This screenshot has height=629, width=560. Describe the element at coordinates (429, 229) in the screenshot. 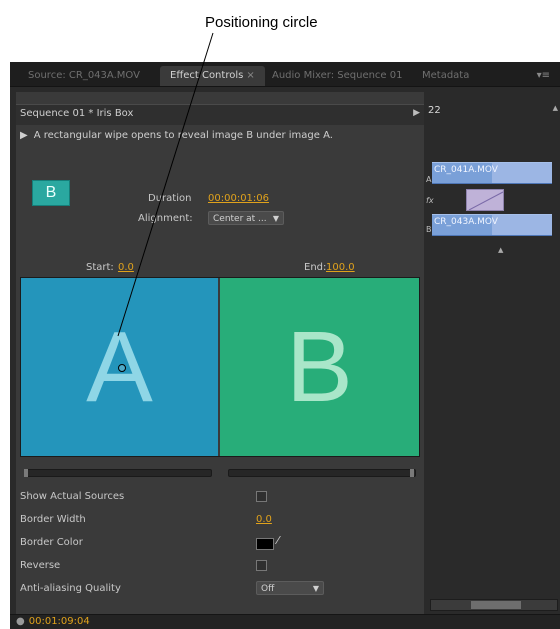

I see `track-b-label: B` at that location.